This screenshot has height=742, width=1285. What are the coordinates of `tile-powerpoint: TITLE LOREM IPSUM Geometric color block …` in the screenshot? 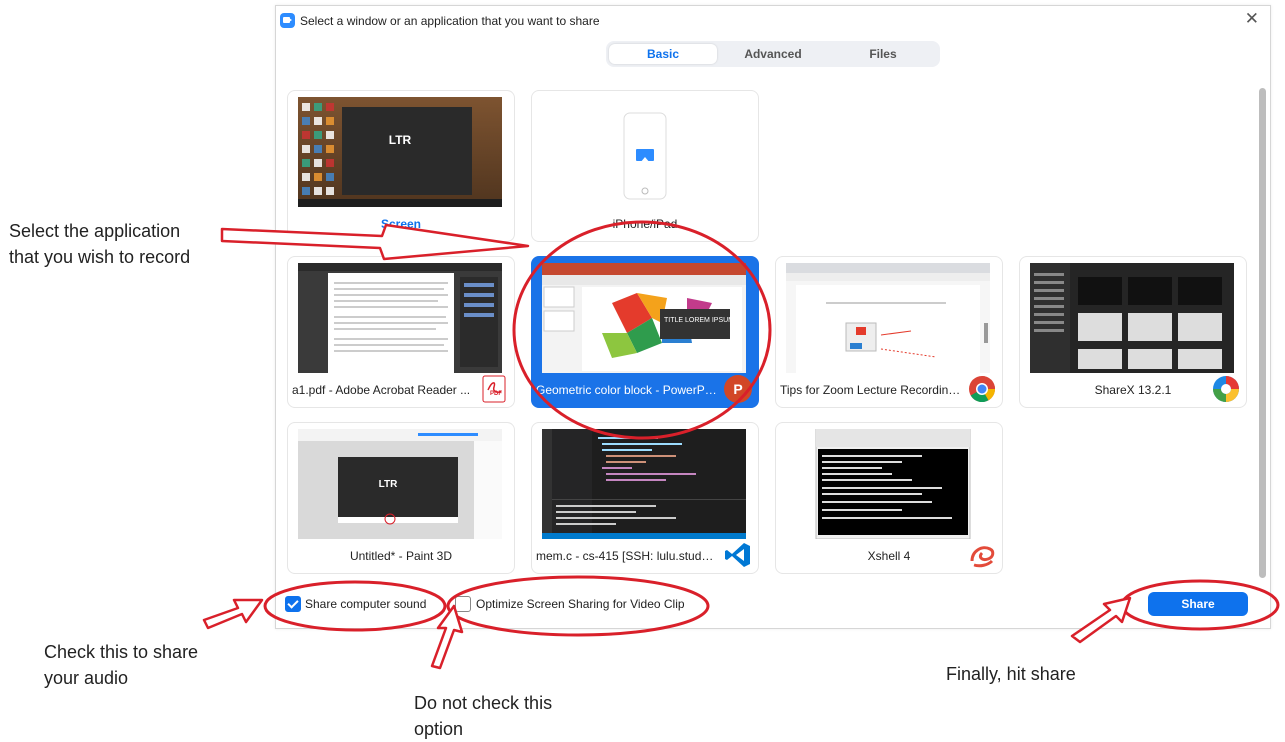 It's located at (645, 332).